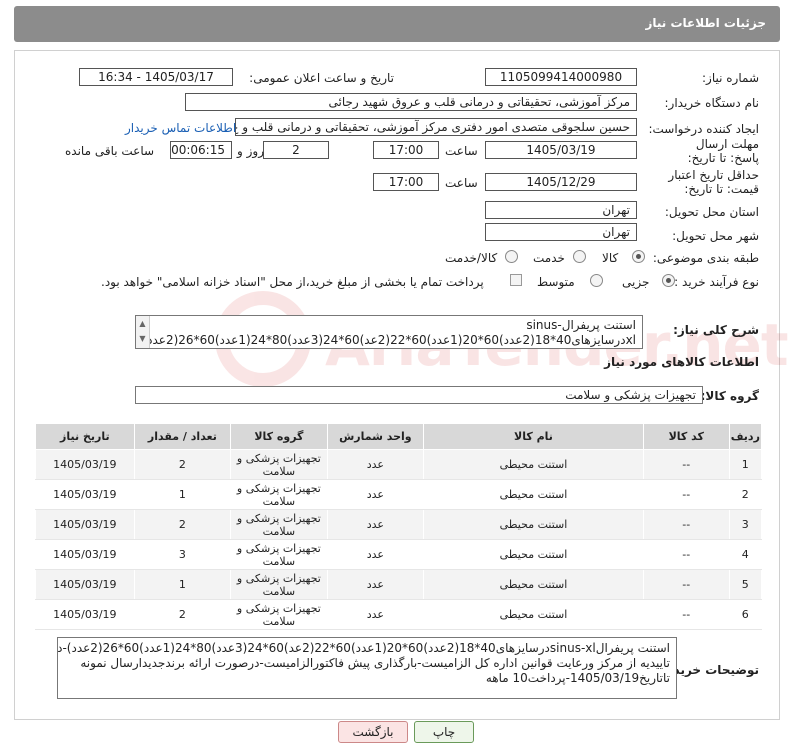 The image size is (788, 756). Describe the element at coordinates (201, 150) in the screenshot. I see `remaining-time-field: 00:06:15` at that location.